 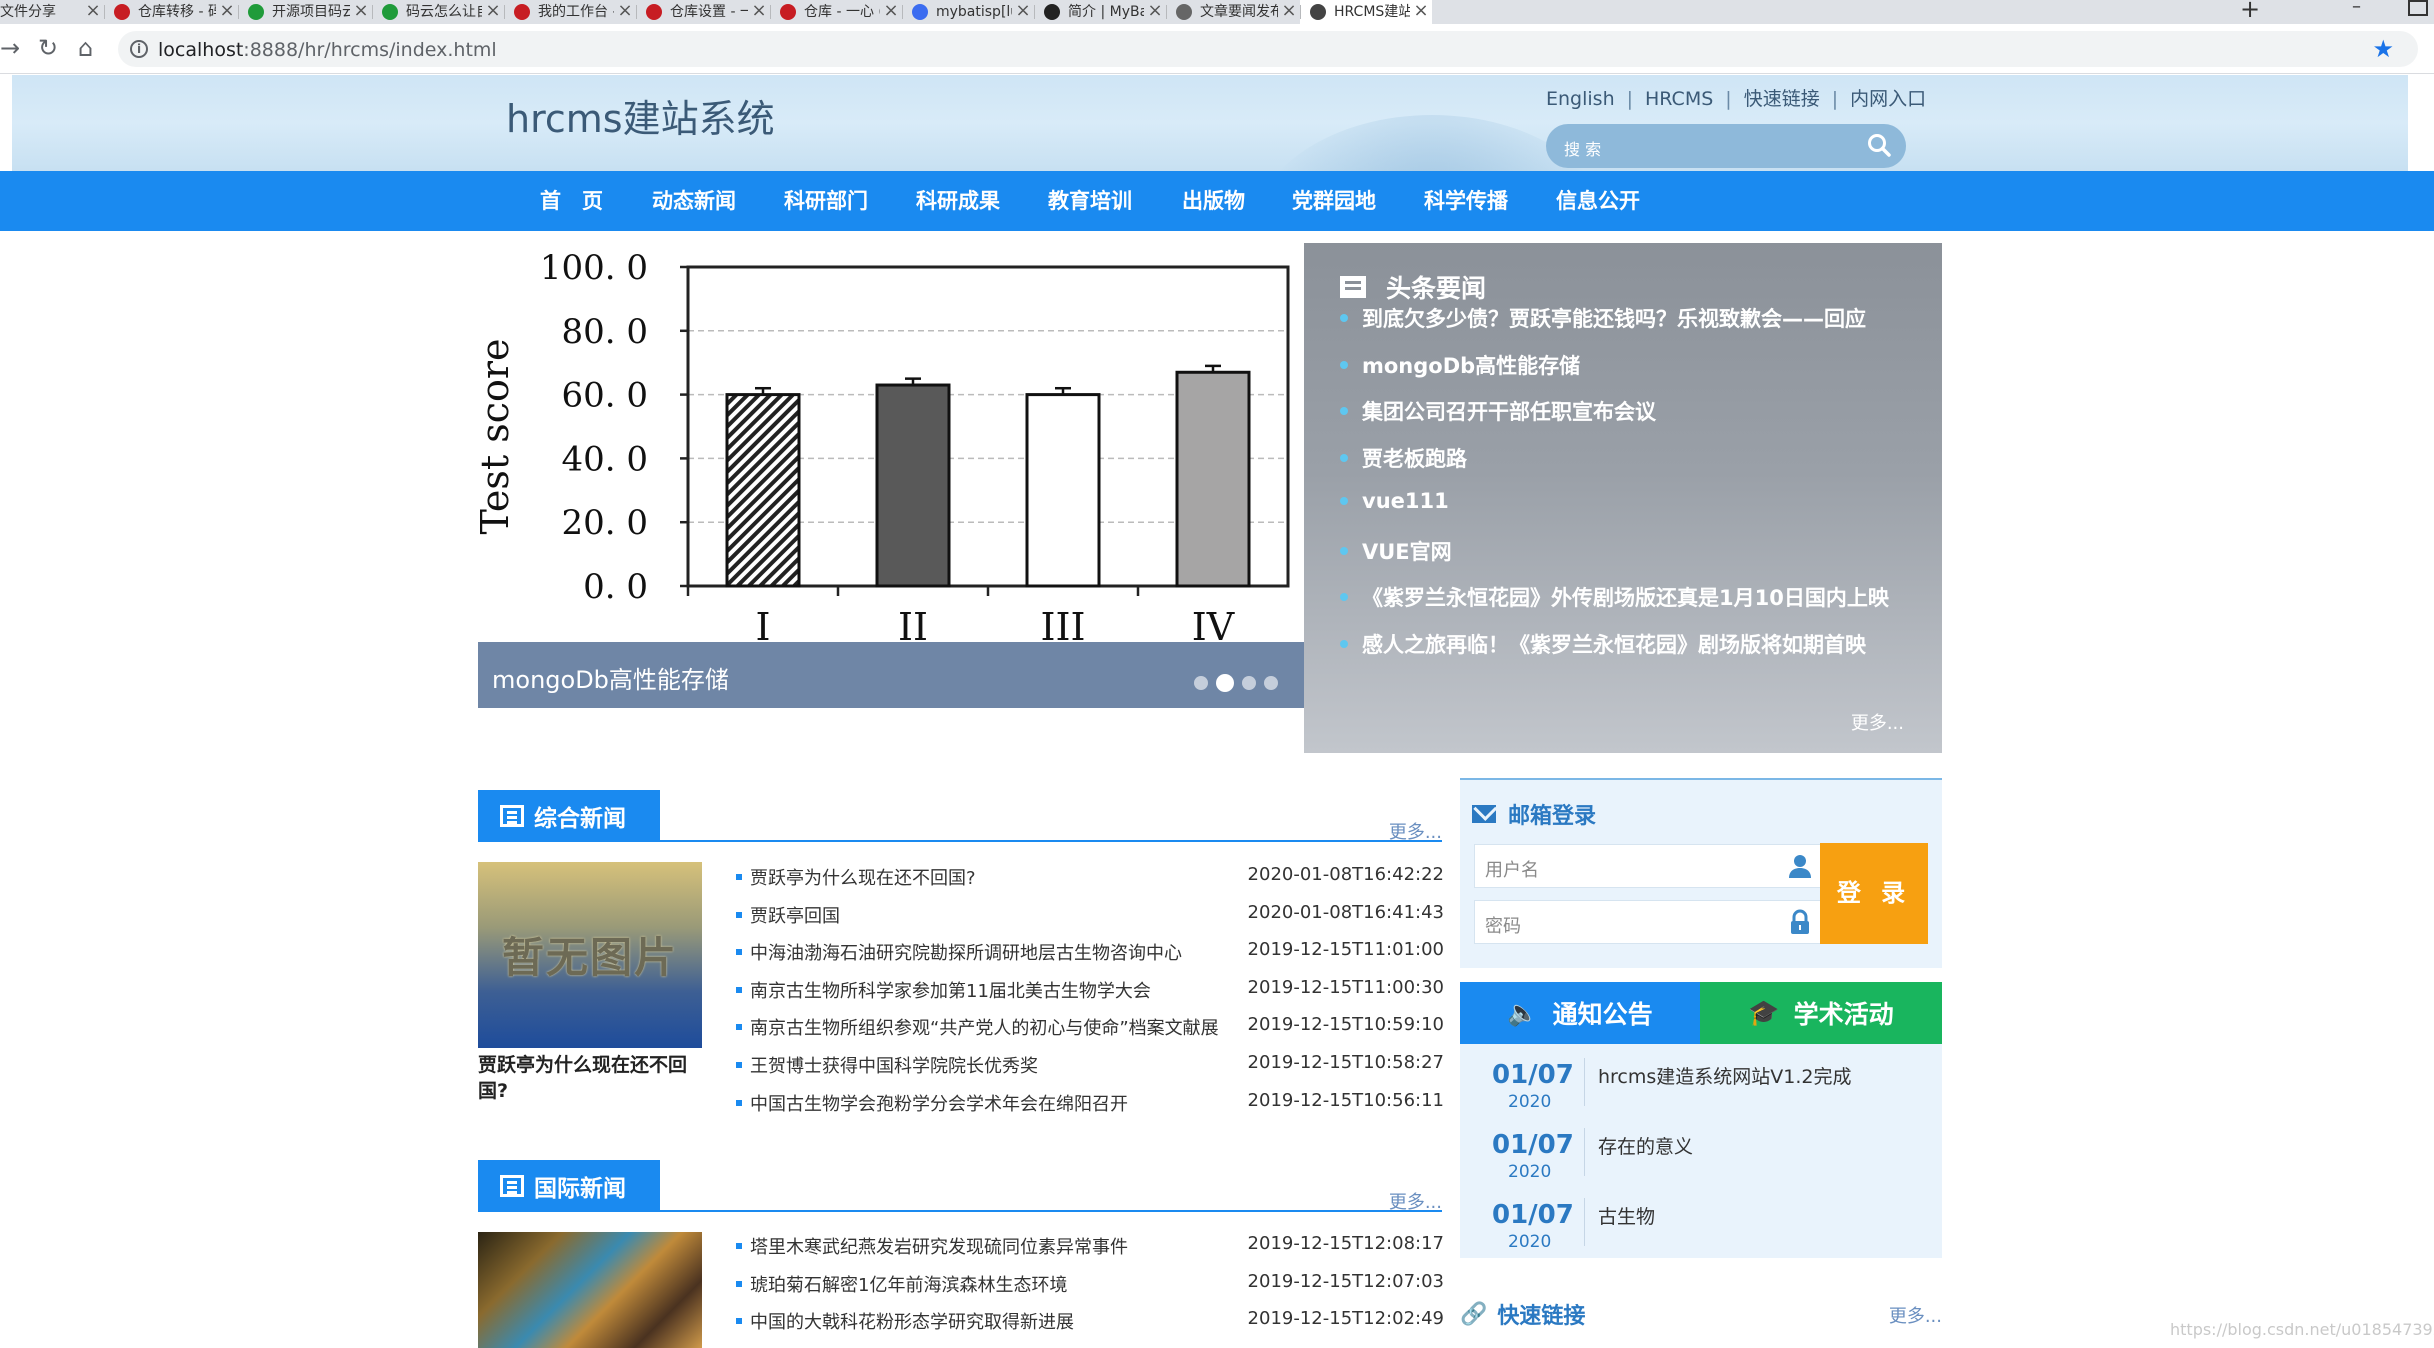 What do you see at coordinates (1874, 893) in the screenshot?
I see `login-button: 登 录` at bounding box center [1874, 893].